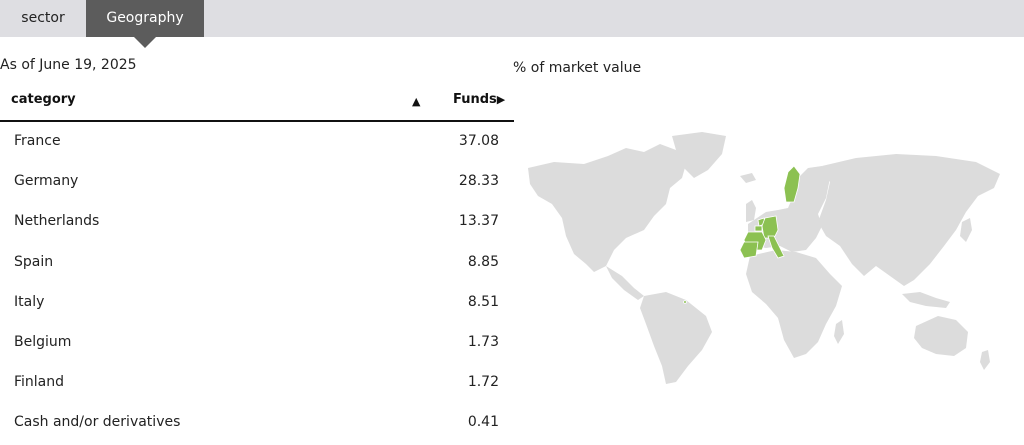 The image size is (1024, 445). I want to click on map-south-america, so click(676, 338).